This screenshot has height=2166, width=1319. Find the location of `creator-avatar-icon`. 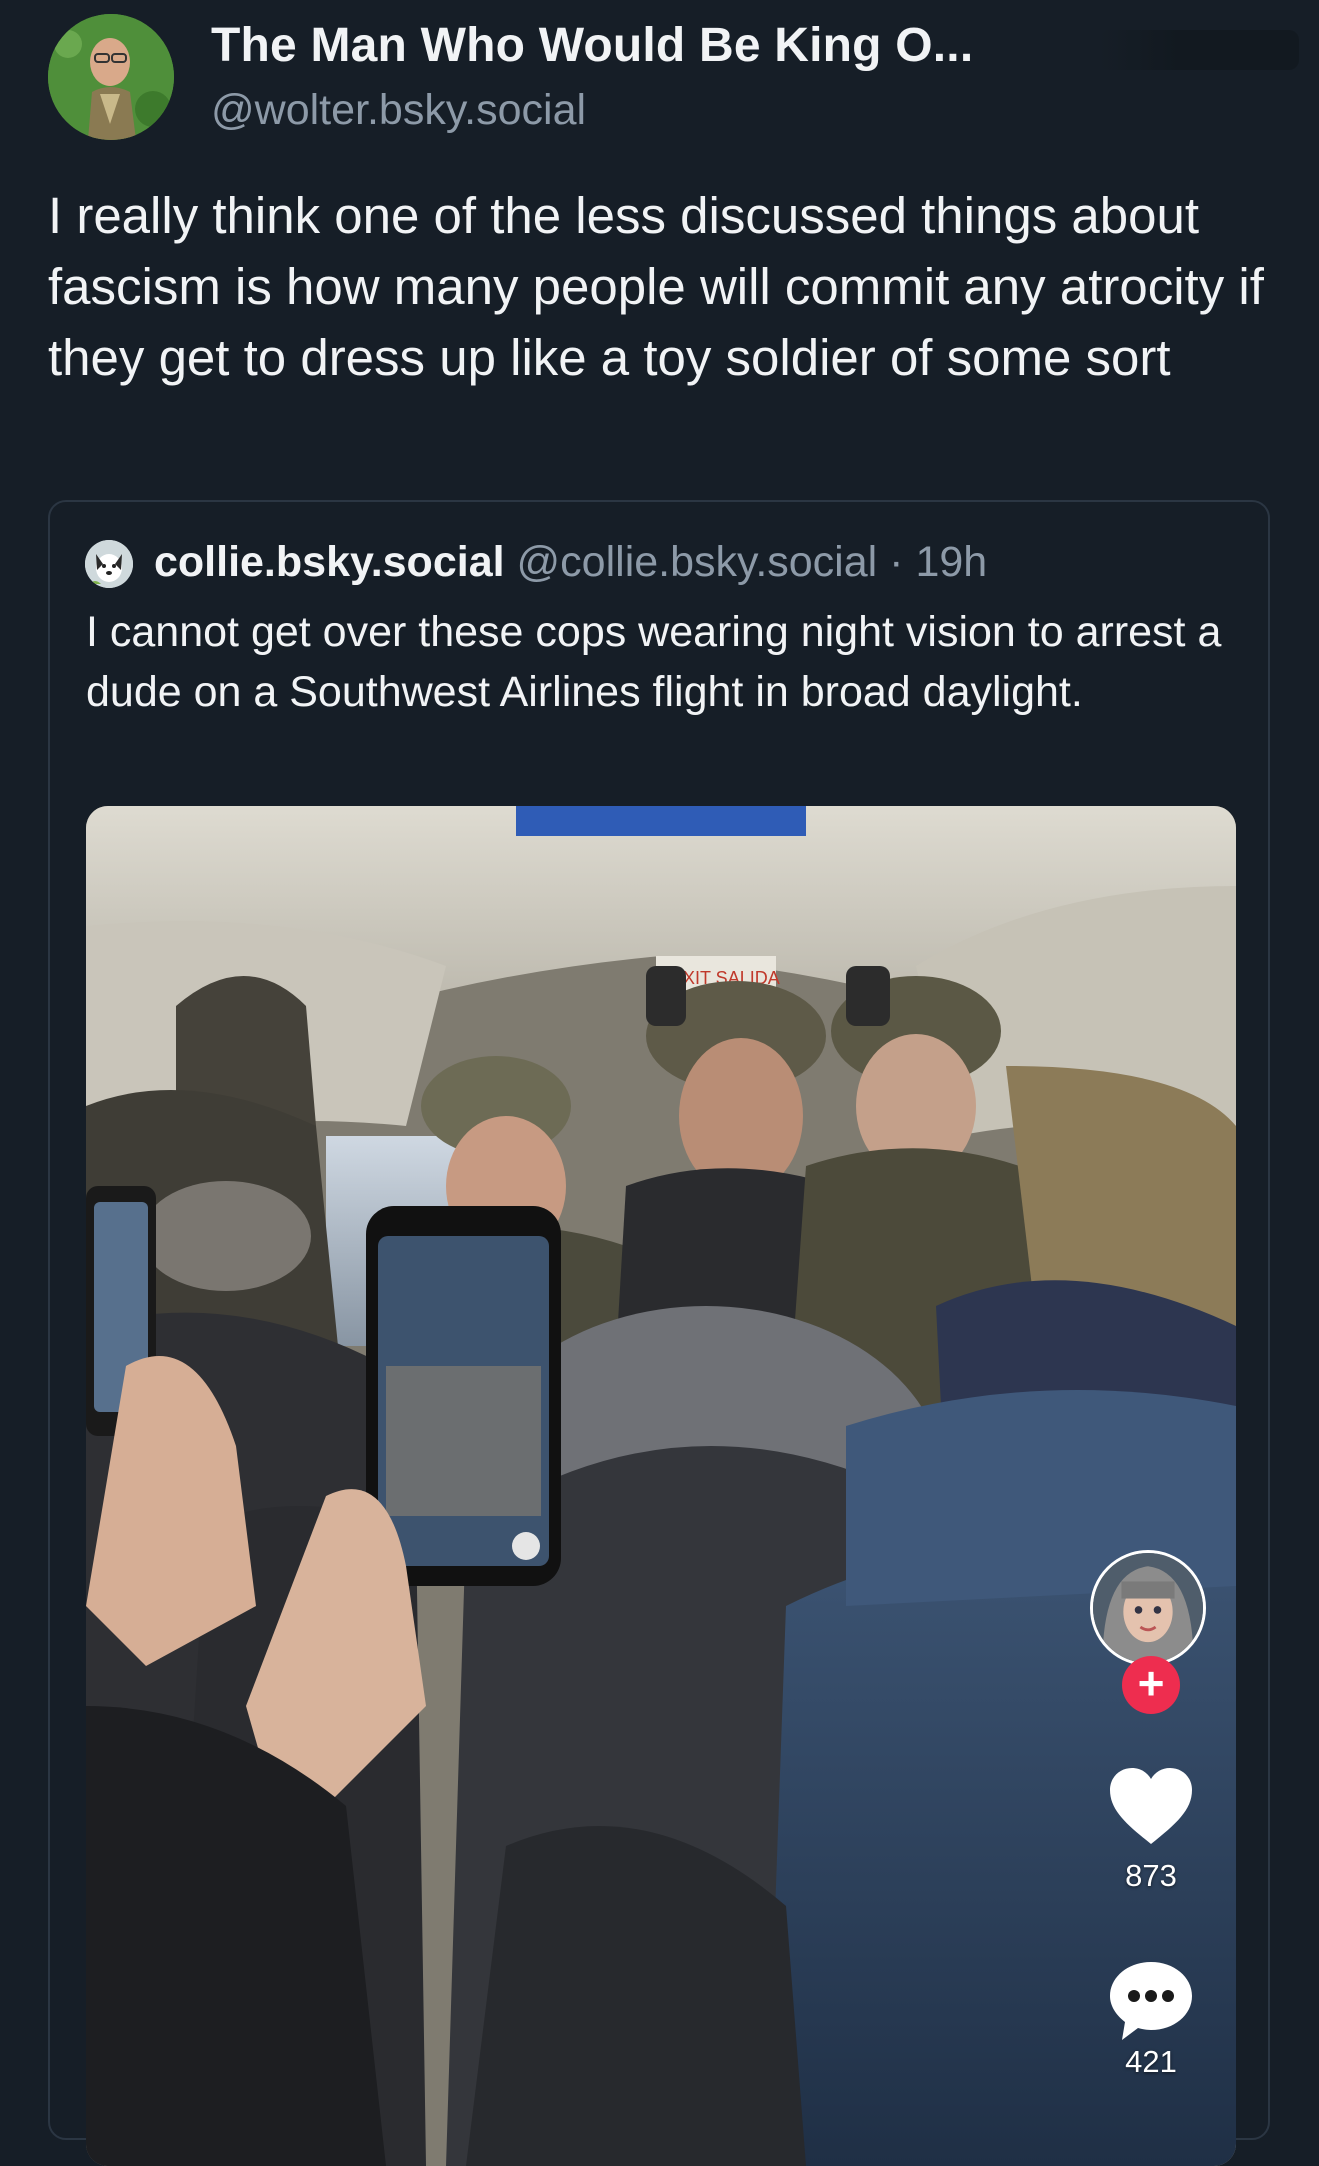

creator-avatar-icon is located at coordinates (1148, 1608).